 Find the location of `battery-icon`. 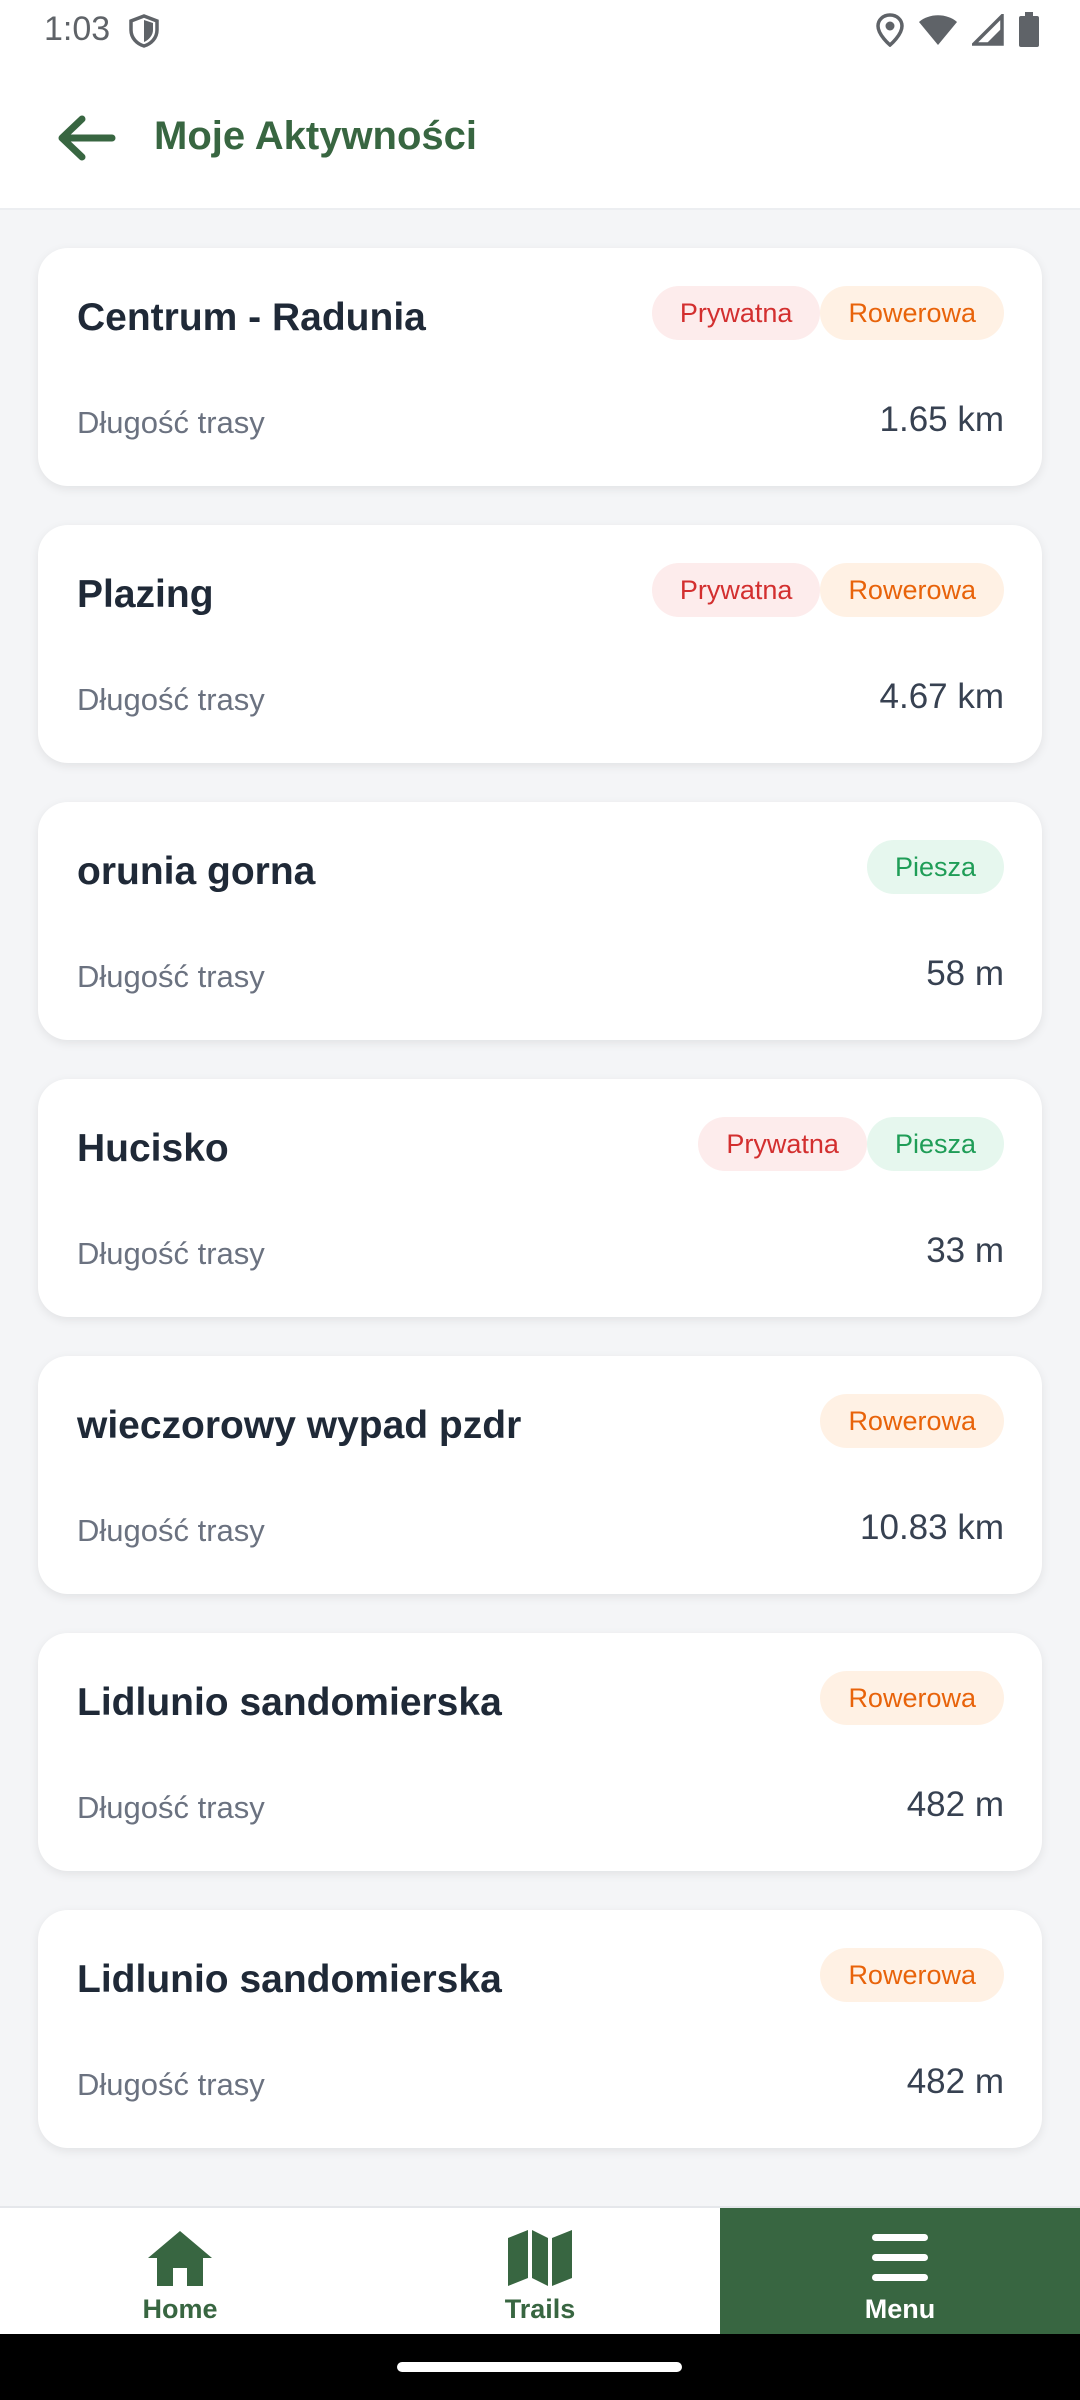

battery-icon is located at coordinates (1029, 30).